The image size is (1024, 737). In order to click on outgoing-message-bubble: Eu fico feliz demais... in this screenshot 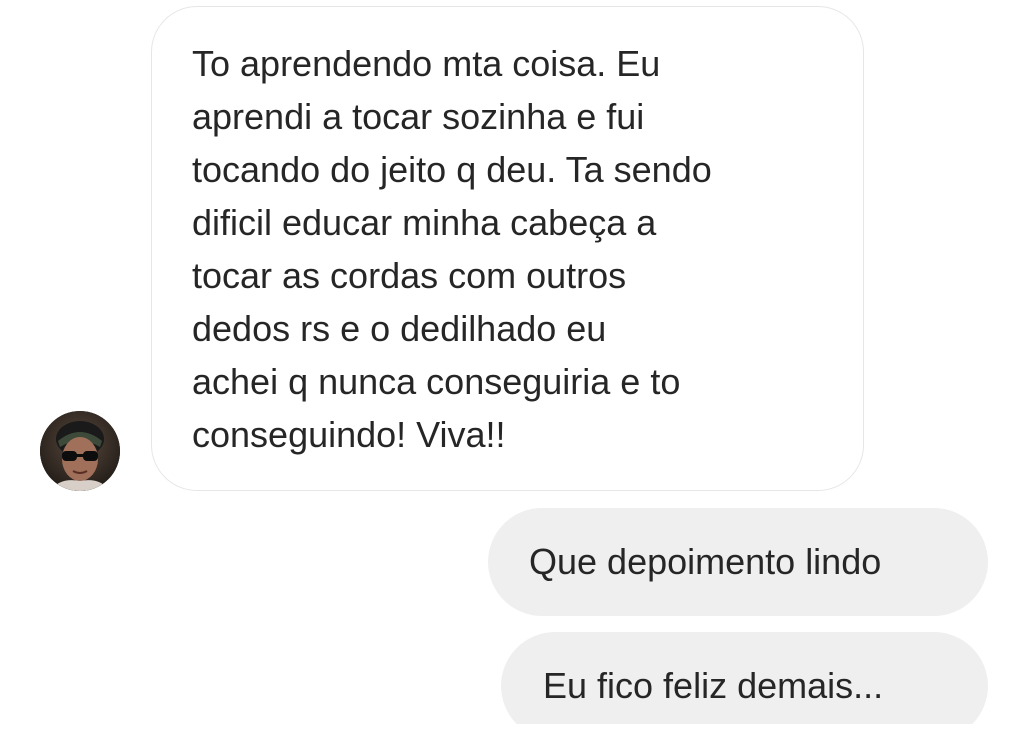, I will do `click(744, 684)`.